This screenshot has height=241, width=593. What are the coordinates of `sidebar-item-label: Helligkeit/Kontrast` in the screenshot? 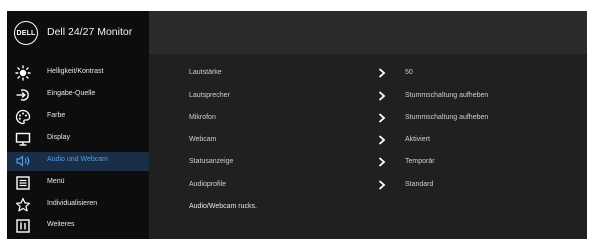 It's located at (75, 71).